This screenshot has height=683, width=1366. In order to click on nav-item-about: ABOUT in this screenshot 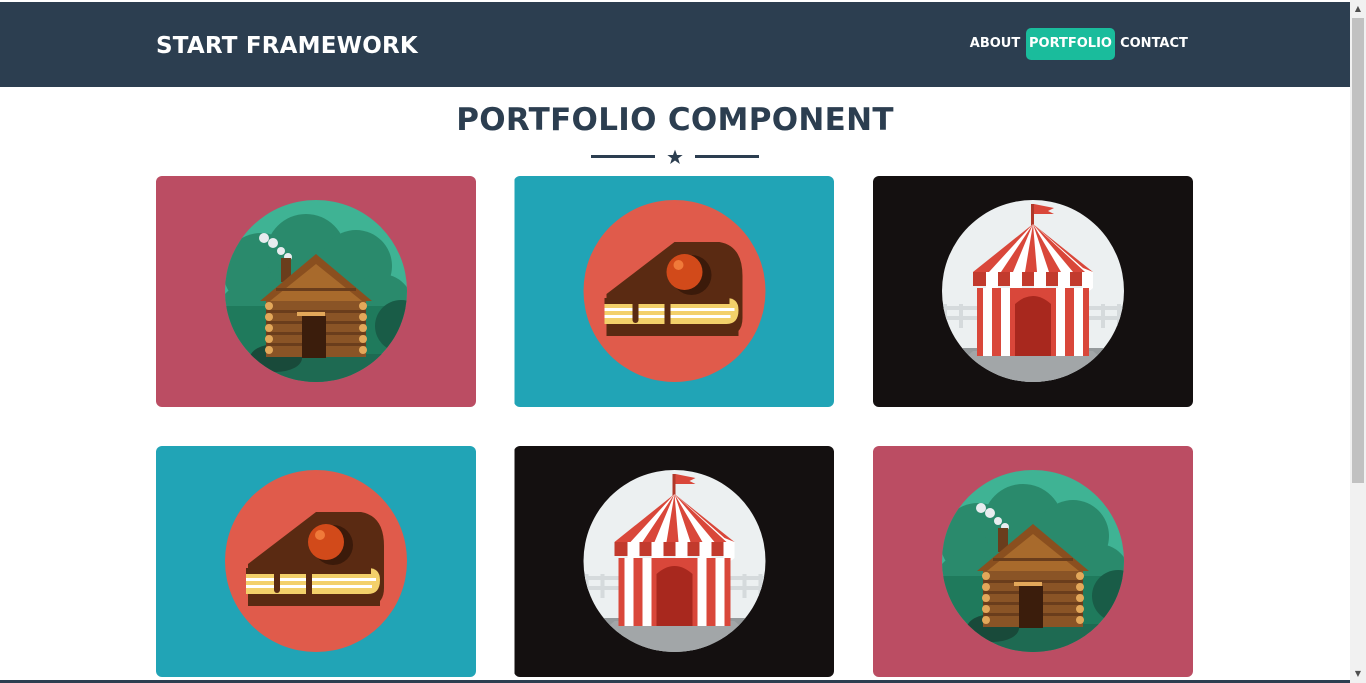, I will do `click(995, 44)`.